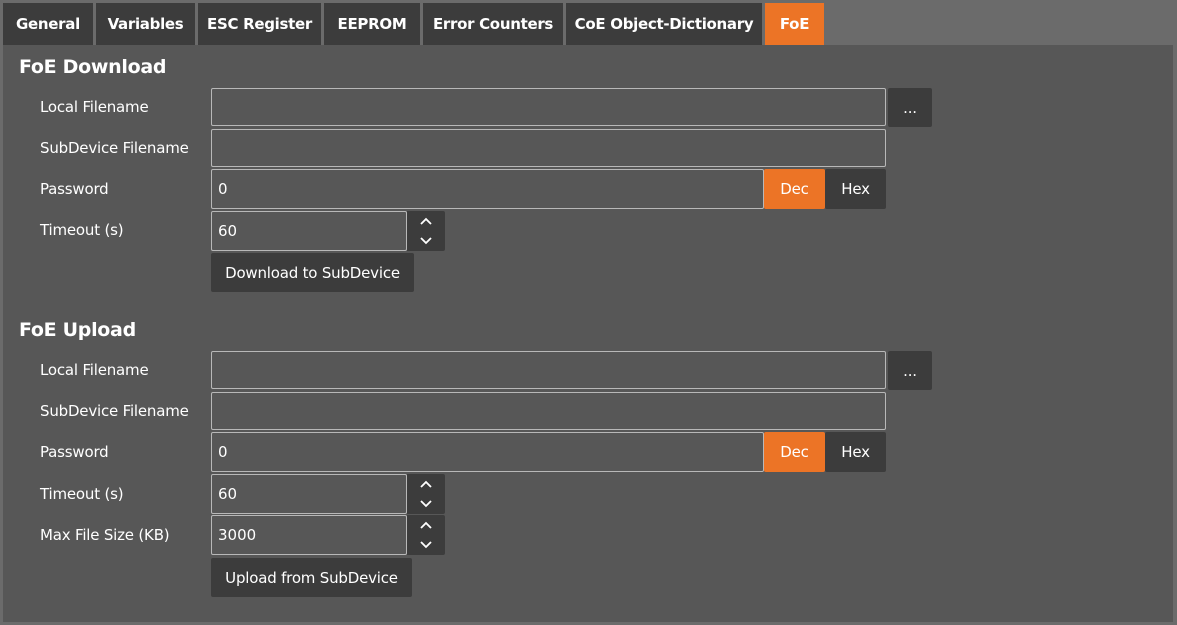 The width and height of the screenshot is (1177, 625). I want to click on upload-timeout-label: Timeout (s), so click(82, 494).